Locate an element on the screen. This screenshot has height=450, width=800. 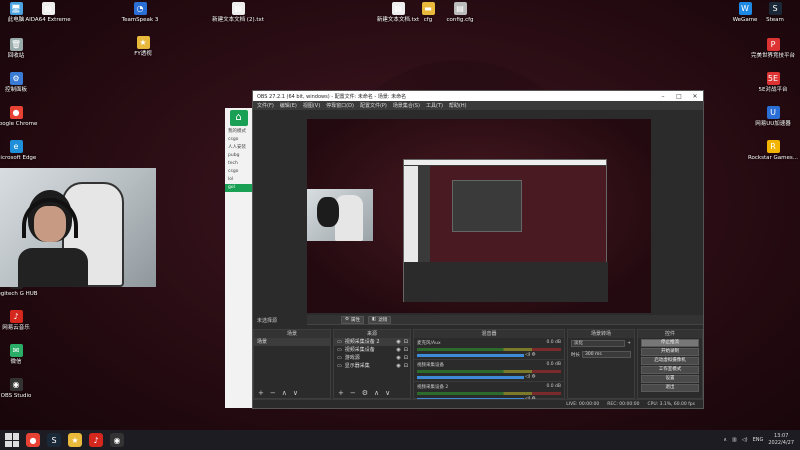
scenes-title: 场景 is located at coordinates (292, 334).